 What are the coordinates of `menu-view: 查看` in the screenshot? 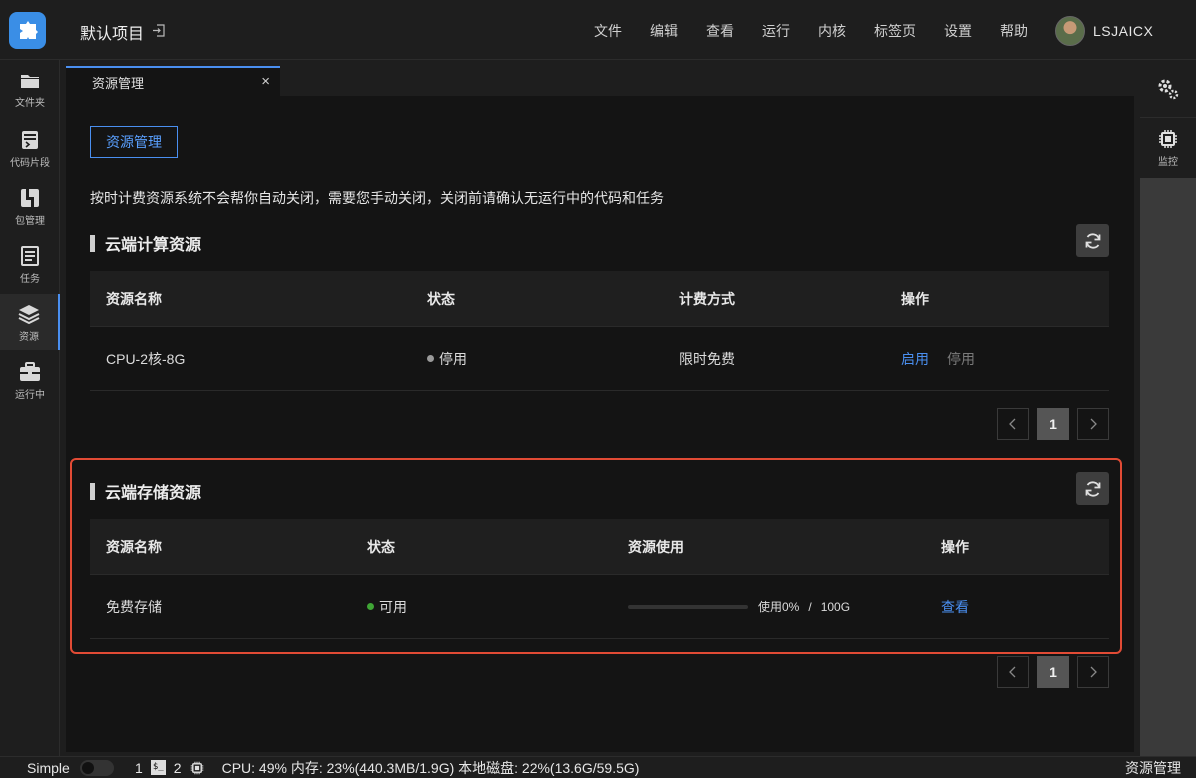 It's located at (720, 31).